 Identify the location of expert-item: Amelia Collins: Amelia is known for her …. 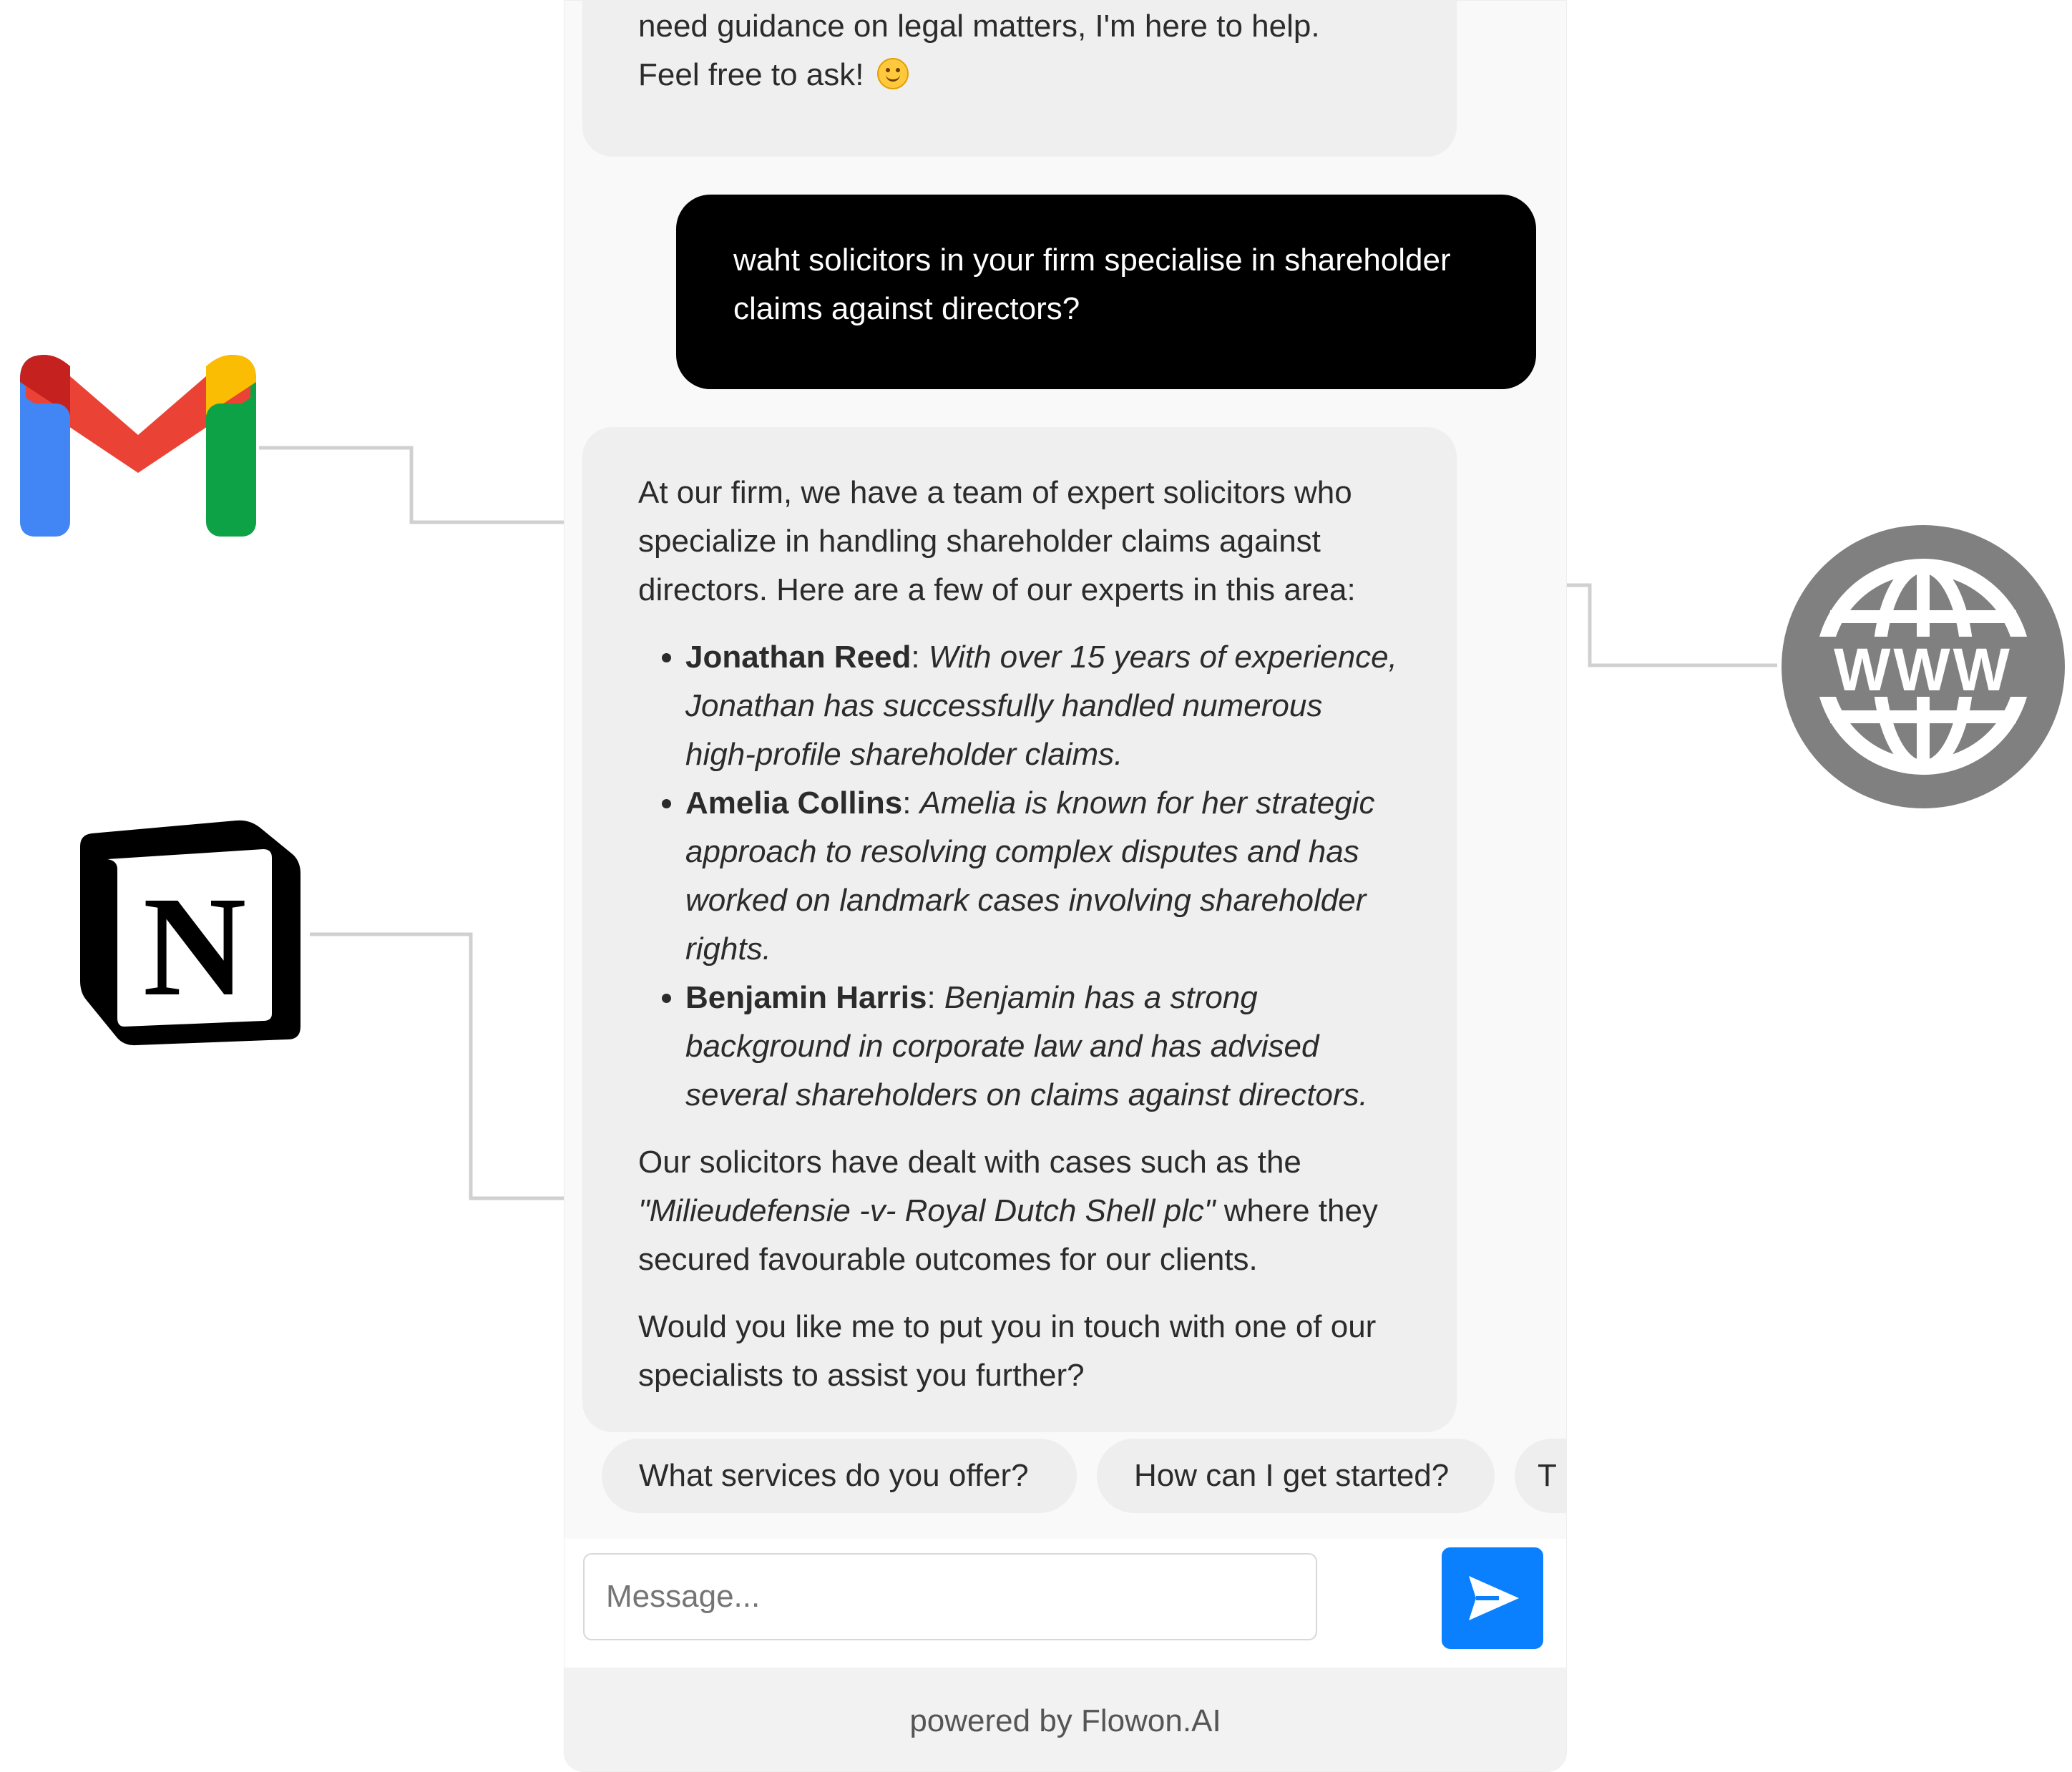
(1043, 876).